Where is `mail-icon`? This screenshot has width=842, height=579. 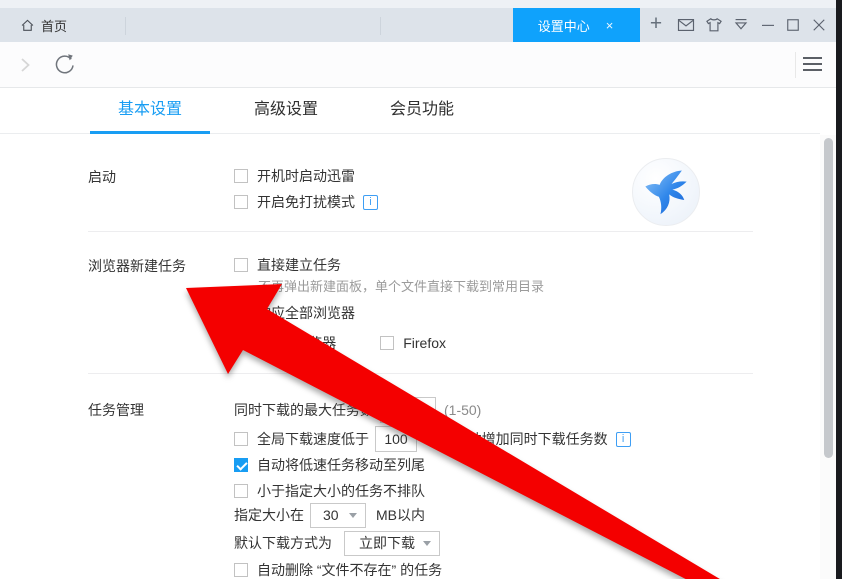 mail-icon is located at coordinates (686, 25).